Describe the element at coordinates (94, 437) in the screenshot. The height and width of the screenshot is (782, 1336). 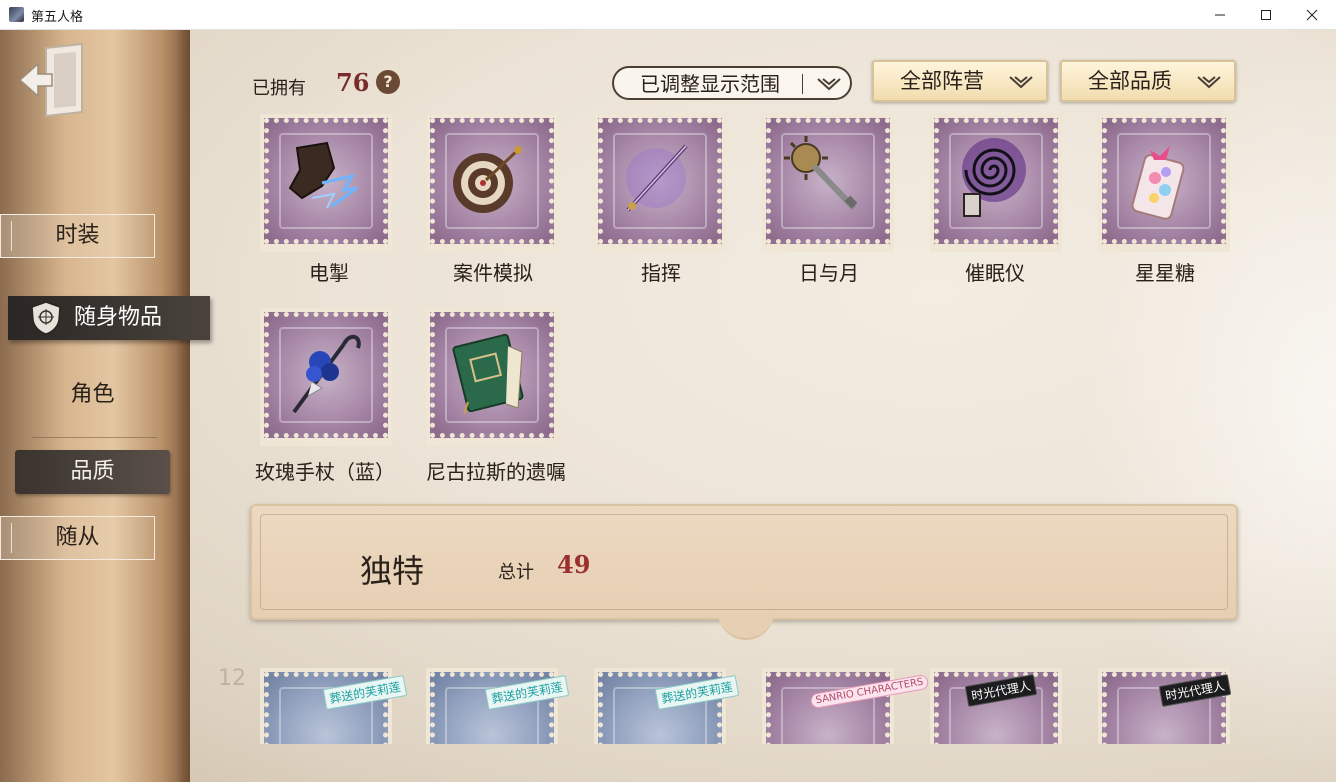
I see `sidebar-divider` at that location.